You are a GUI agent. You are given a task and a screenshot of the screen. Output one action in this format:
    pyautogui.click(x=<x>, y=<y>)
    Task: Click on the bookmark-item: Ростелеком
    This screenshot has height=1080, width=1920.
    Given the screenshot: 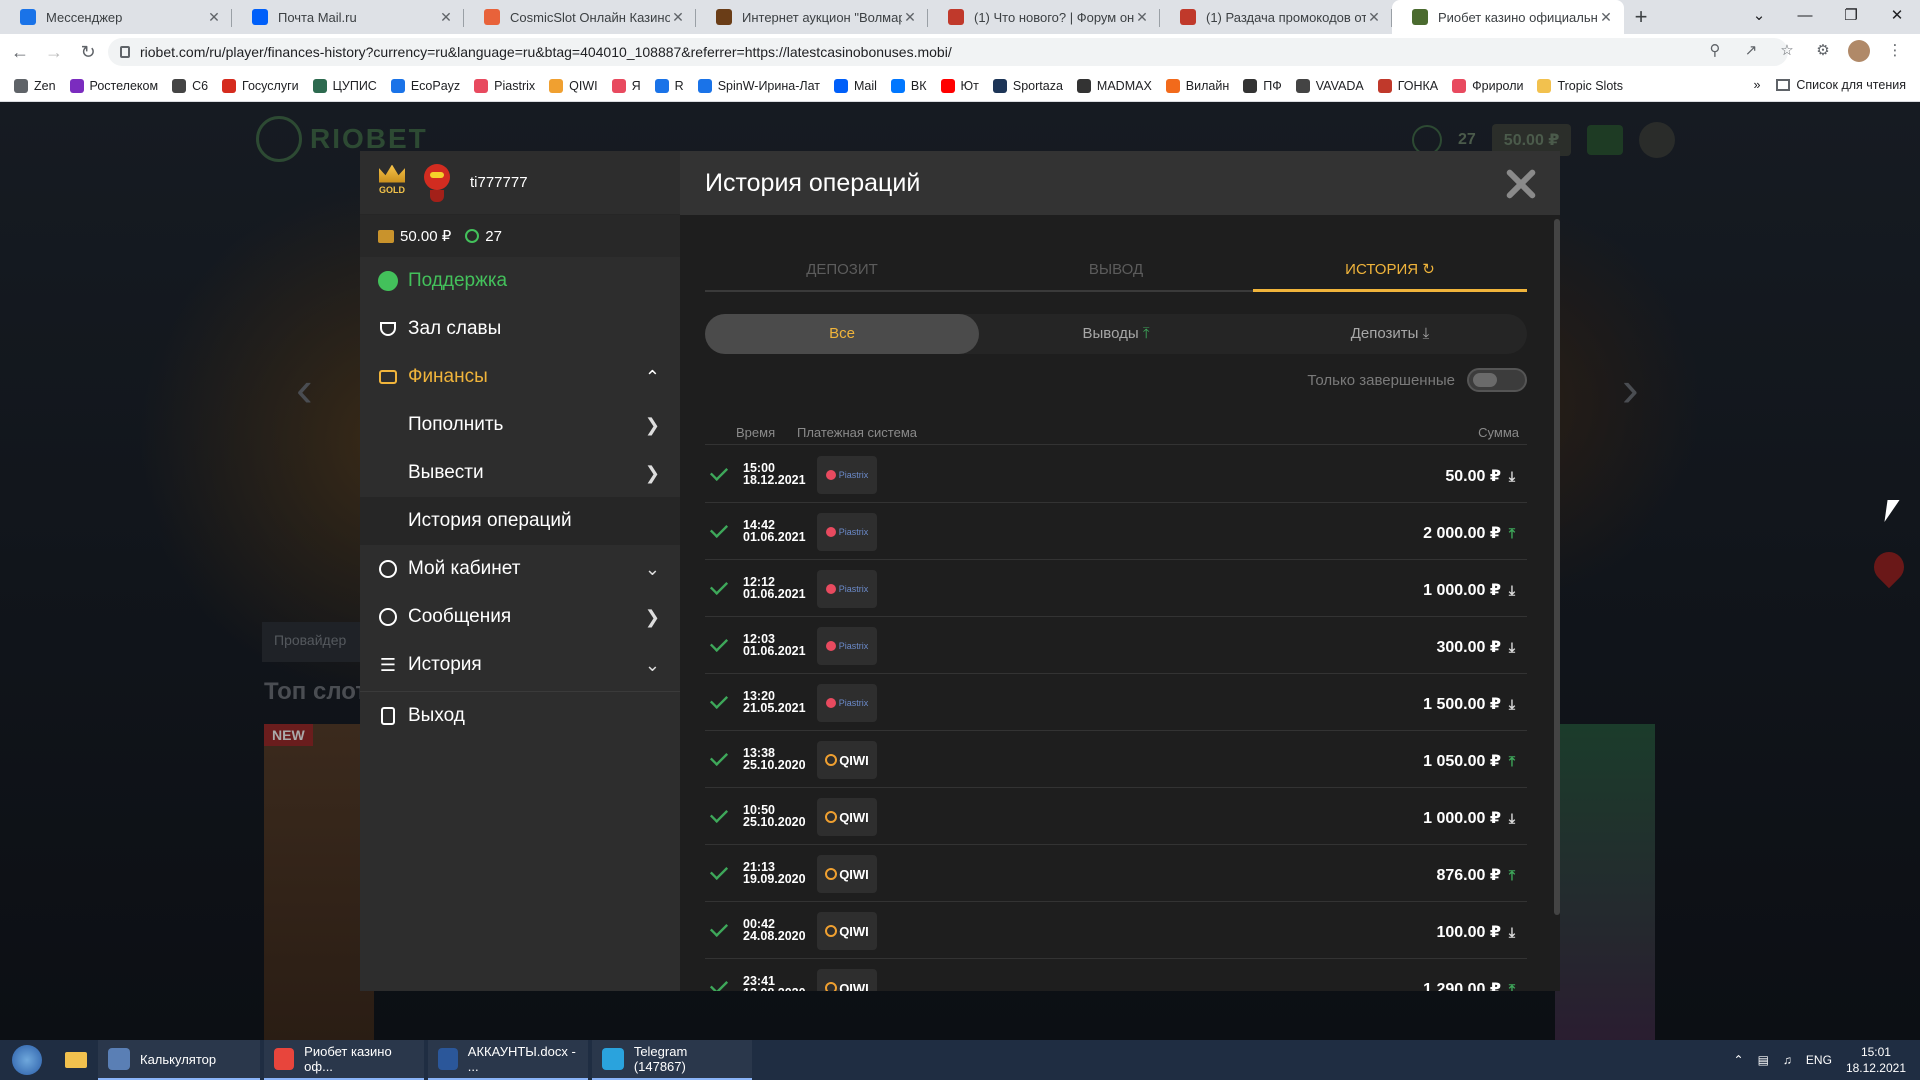 What is the action you would take?
    pyautogui.click(x=113, y=85)
    